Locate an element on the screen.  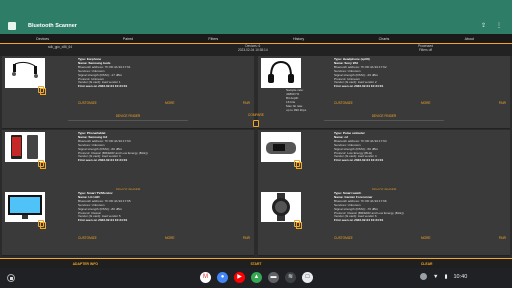
wifi-icon: ▼ is located at coordinates (436, 276).